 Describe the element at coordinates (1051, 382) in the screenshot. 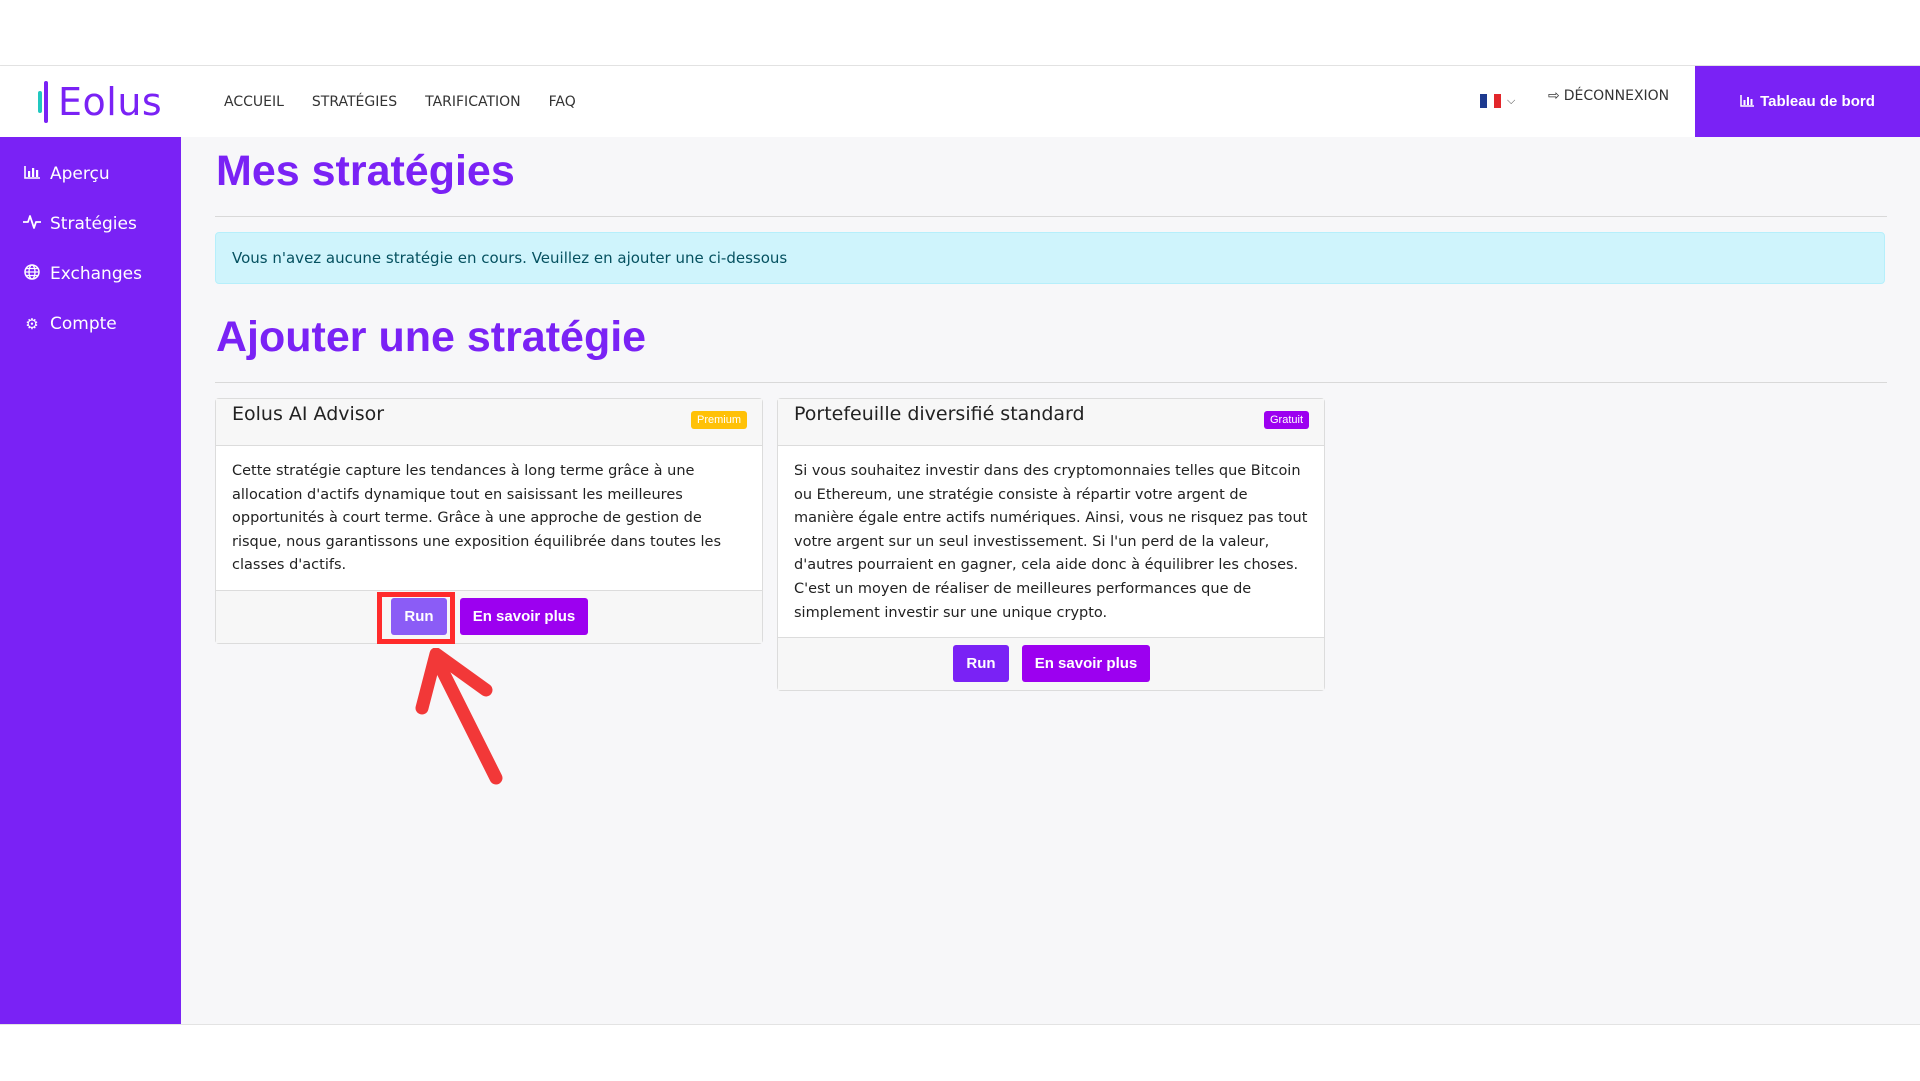

I see `section-divider` at that location.